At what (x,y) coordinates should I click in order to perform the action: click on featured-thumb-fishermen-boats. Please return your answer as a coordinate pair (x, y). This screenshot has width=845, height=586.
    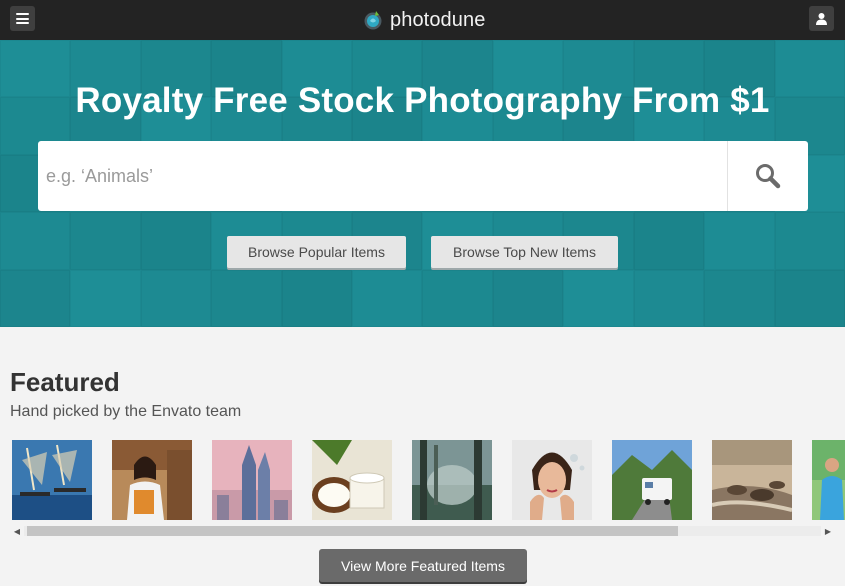
    Looking at the image, I should click on (52, 480).